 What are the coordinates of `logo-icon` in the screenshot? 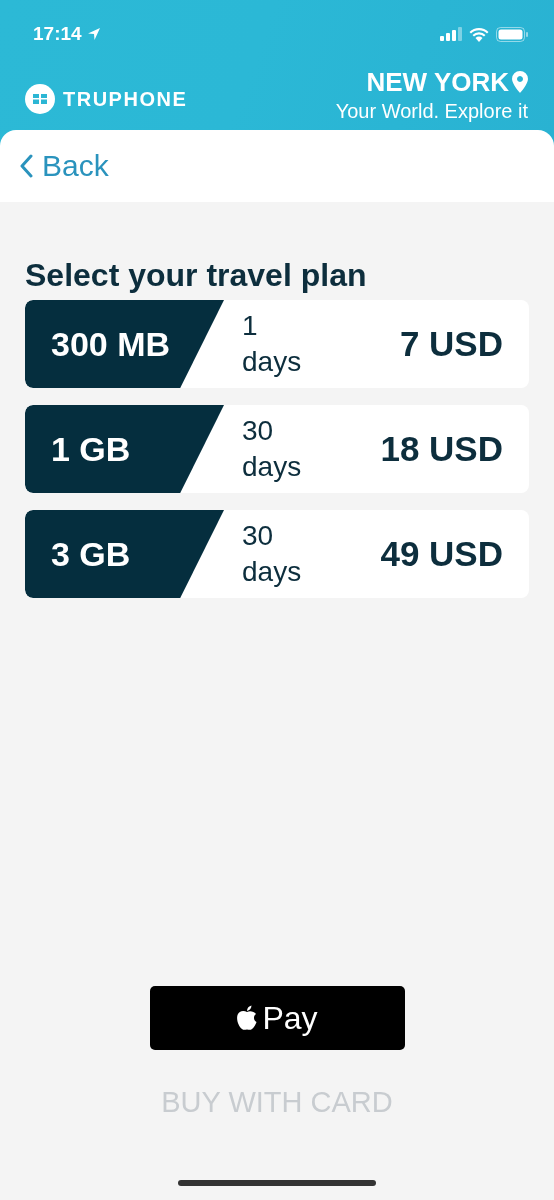 It's located at (40, 99).